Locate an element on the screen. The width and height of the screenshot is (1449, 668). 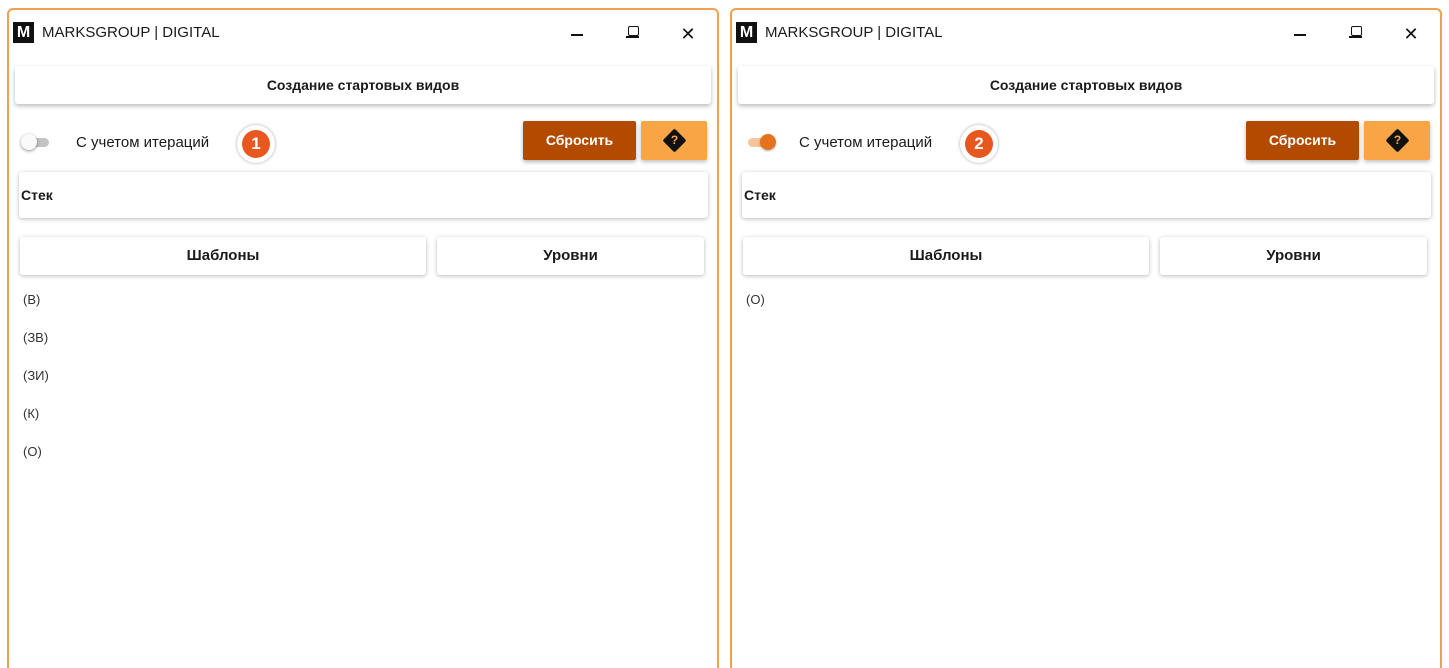
list-item: (ЗИ) is located at coordinates (36, 385).